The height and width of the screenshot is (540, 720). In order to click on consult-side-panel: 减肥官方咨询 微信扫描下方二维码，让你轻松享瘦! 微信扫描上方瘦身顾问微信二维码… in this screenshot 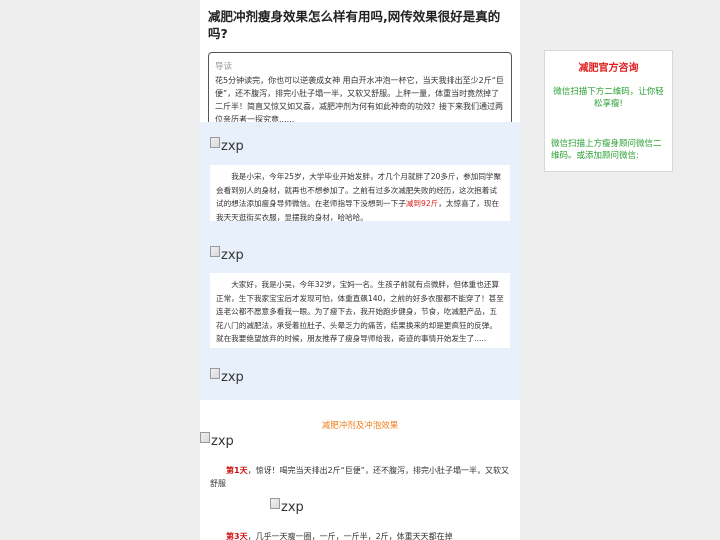, I will do `click(608, 111)`.